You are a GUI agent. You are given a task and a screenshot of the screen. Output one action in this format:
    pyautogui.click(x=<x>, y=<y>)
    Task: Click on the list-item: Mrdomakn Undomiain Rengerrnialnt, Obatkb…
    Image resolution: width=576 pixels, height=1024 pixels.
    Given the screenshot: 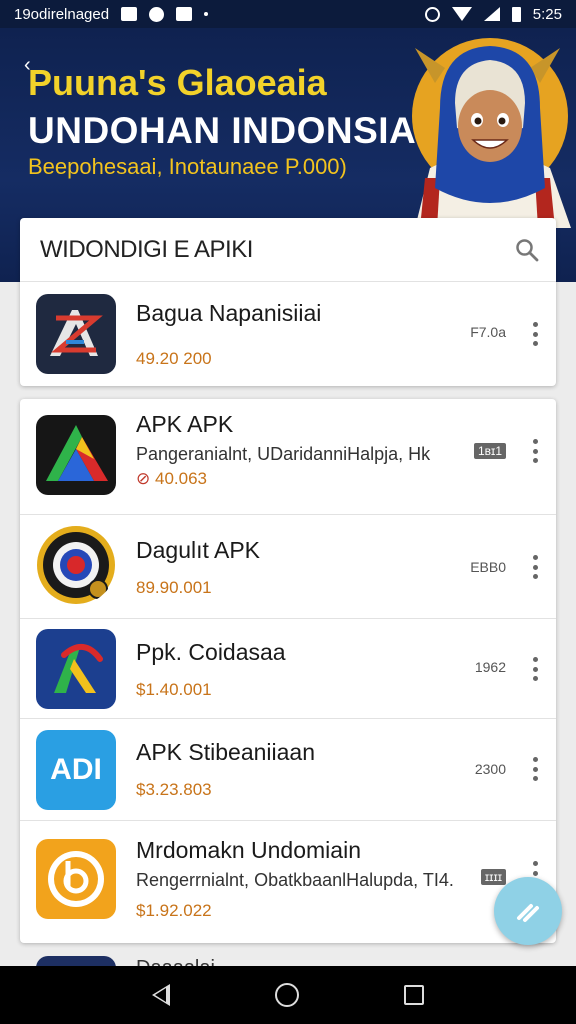 What is the action you would take?
    pyautogui.click(x=288, y=882)
    